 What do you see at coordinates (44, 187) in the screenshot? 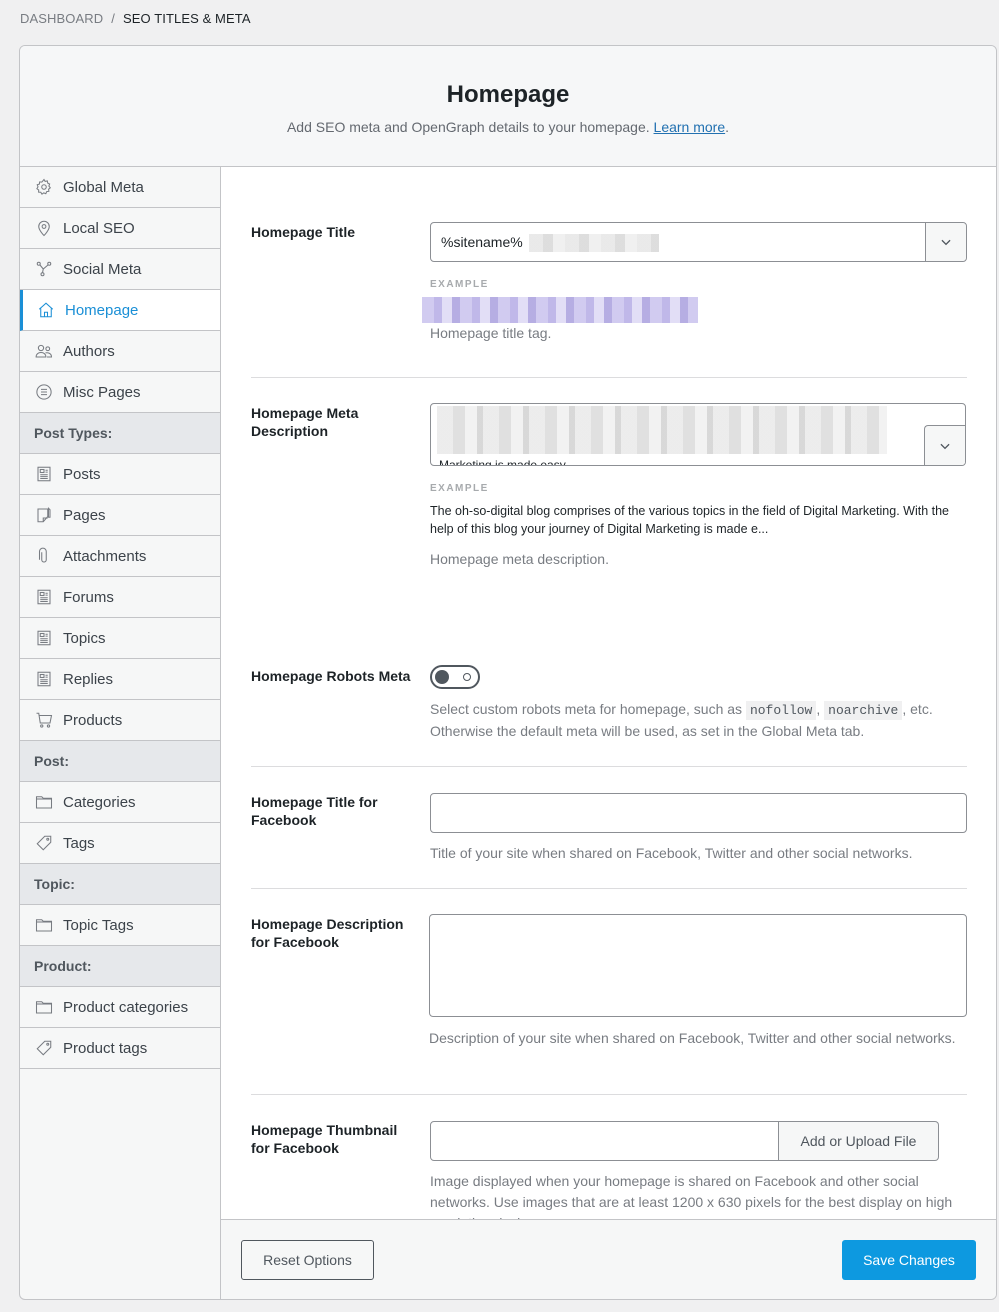
I see `gear-icon` at bounding box center [44, 187].